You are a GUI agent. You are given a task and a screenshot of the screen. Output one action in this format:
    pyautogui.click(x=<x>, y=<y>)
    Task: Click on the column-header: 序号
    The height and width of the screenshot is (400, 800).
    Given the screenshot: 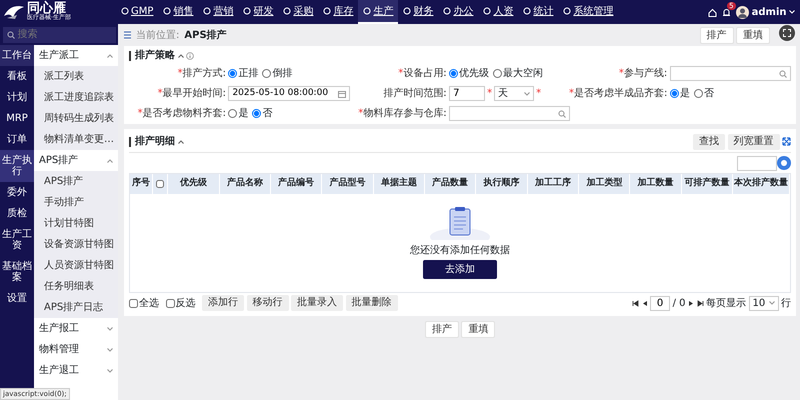 What is the action you would take?
    pyautogui.click(x=141, y=184)
    